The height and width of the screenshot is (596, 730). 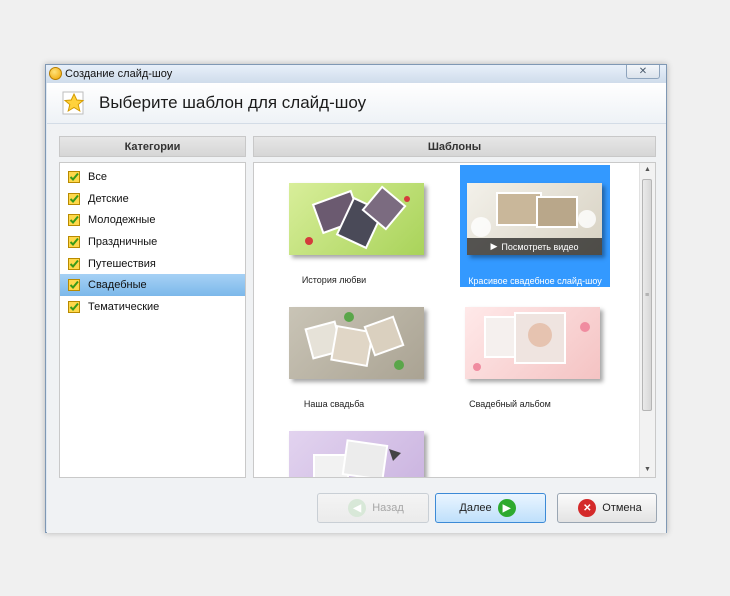 I want to click on category-item-travel: Путешествия, so click(x=152, y=264).